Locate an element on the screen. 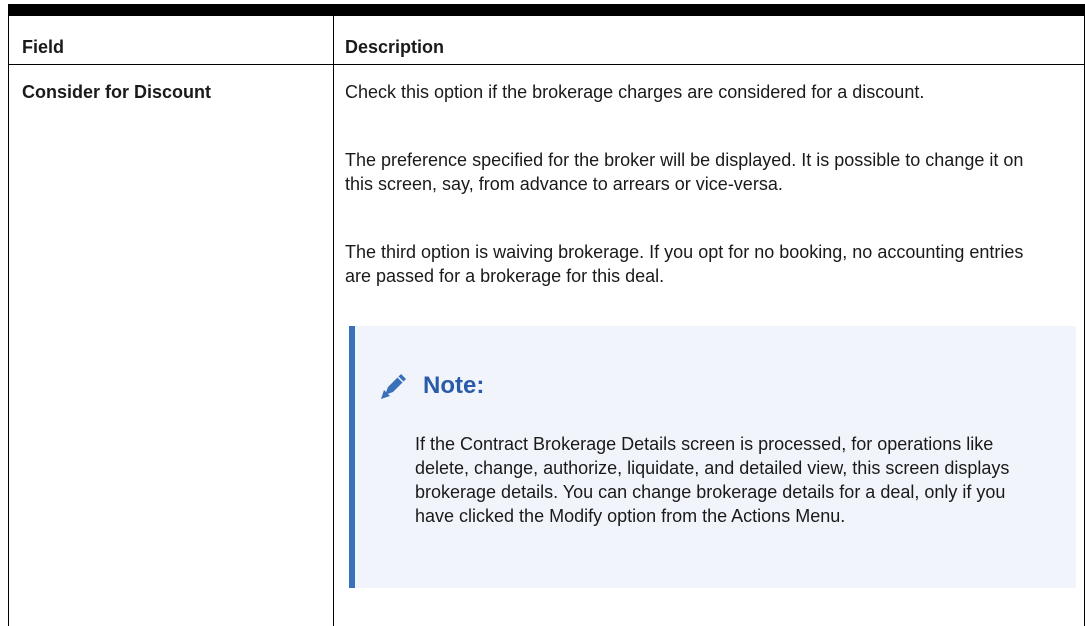 This screenshot has width=1085, height=626. note-title: Note: is located at coordinates (454, 385).